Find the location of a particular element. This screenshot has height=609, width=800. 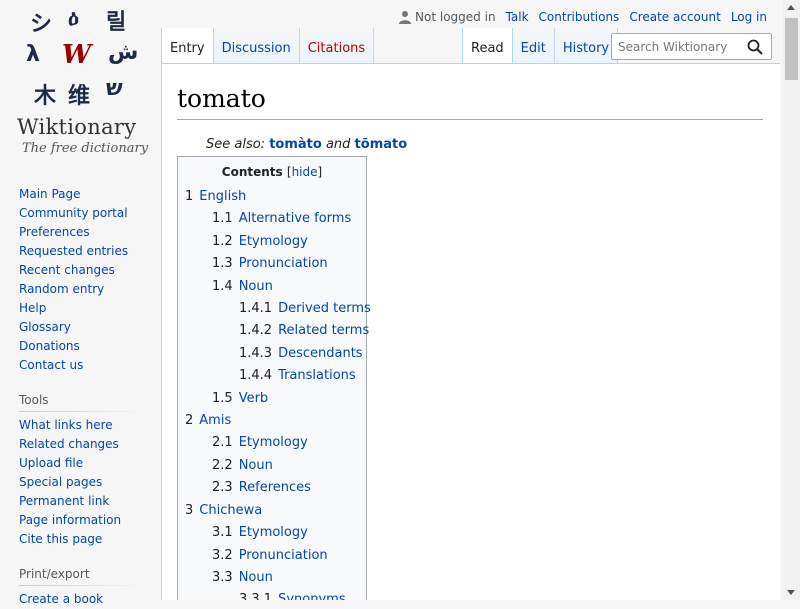

sidebar-tools-heading: Tools is located at coordinates (82, 402).